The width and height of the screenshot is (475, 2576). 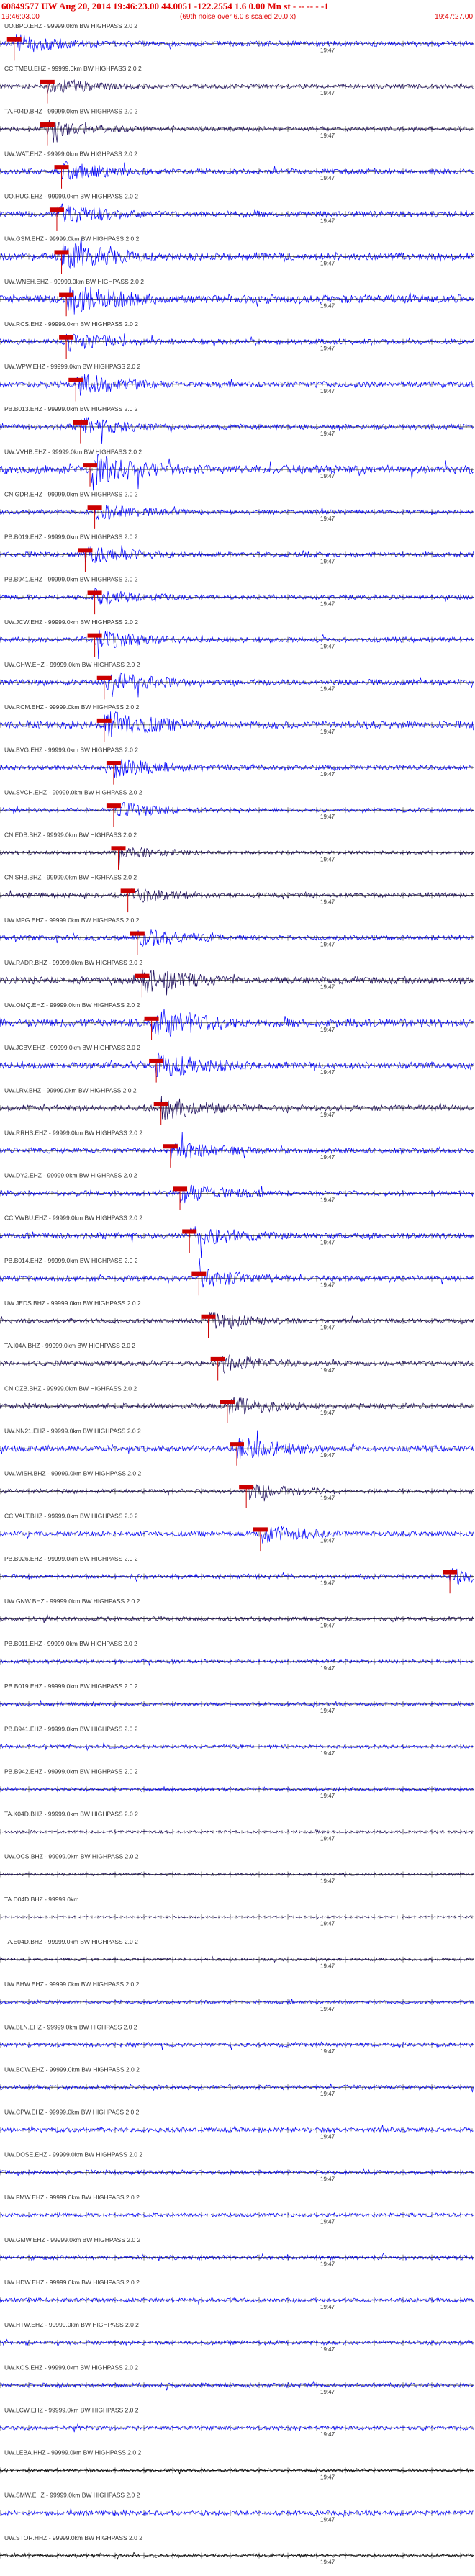 I want to click on station-label: UW.DY2.EHZ - 99999.0km BW HIGHPASS 2.0 2, so click(x=70, y=1175).